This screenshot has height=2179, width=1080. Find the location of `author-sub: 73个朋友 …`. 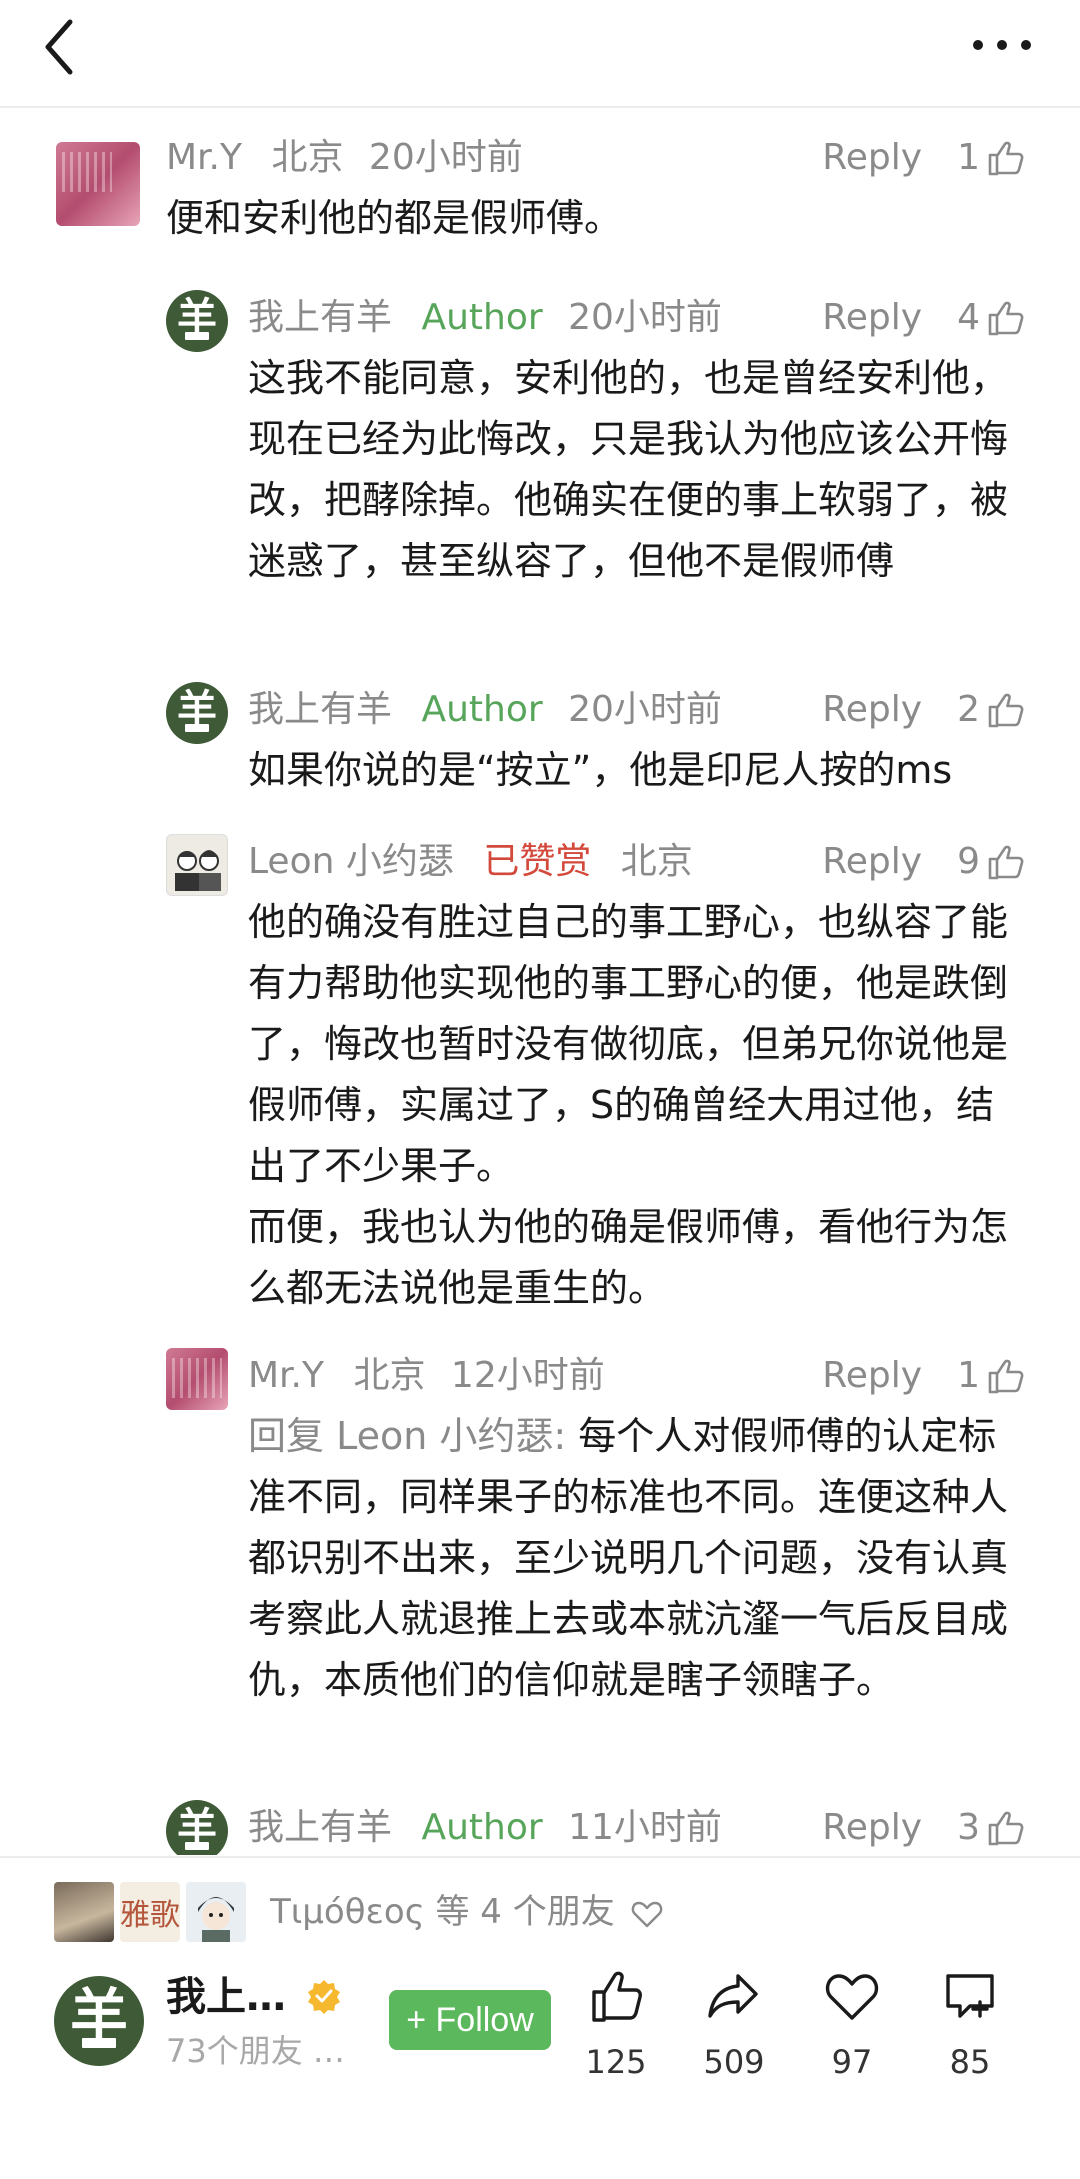

author-sub: 73个朋友 … is located at coordinates (255, 2051).